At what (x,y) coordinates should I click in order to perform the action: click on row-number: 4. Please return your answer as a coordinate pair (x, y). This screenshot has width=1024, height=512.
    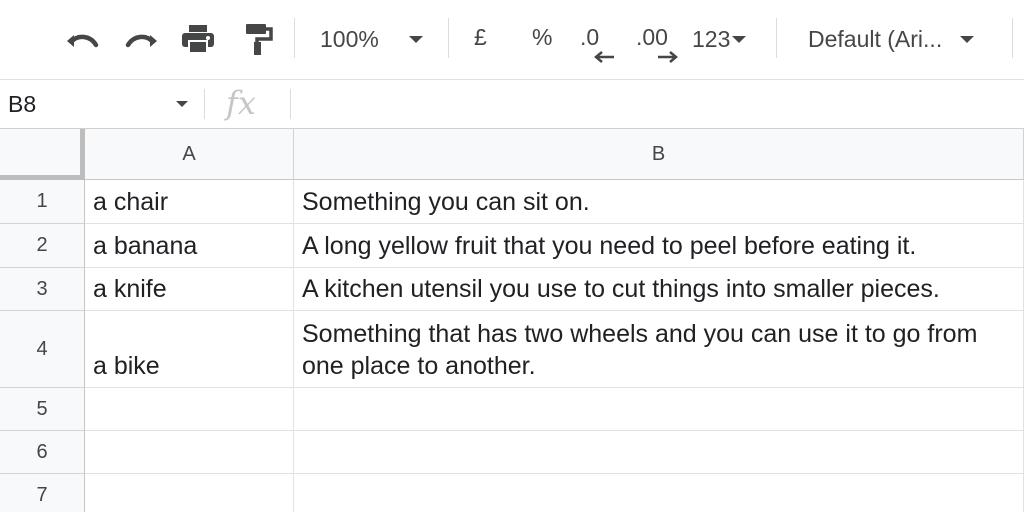
    Looking at the image, I should click on (42, 348).